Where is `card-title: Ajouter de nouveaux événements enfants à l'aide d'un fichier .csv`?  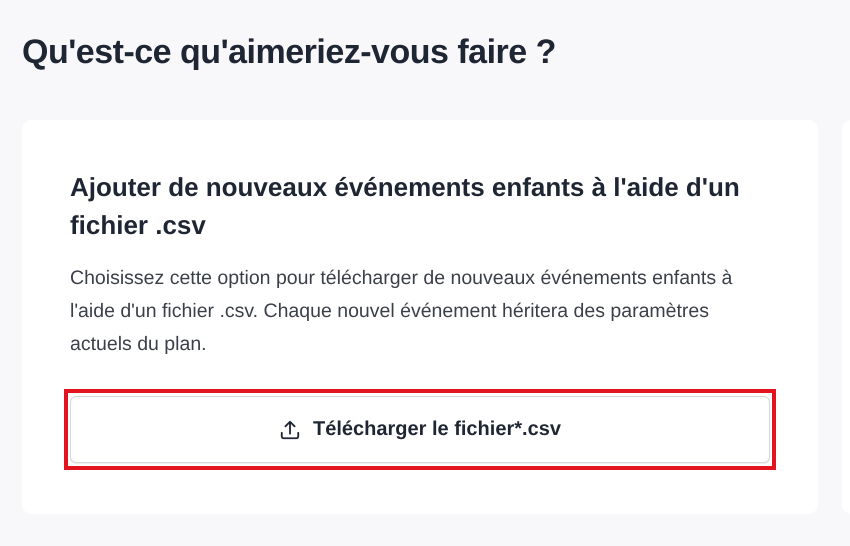 card-title: Ajouter de nouveaux événements enfants à l'aide d'un fichier .csv is located at coordinates (405, 206).